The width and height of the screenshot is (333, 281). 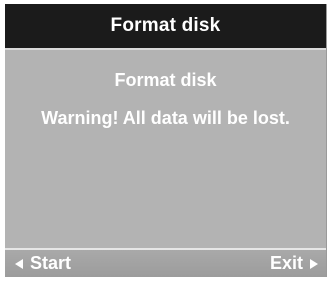 I want to click on dialog-title: Format disk, so click(x=165, y=25).